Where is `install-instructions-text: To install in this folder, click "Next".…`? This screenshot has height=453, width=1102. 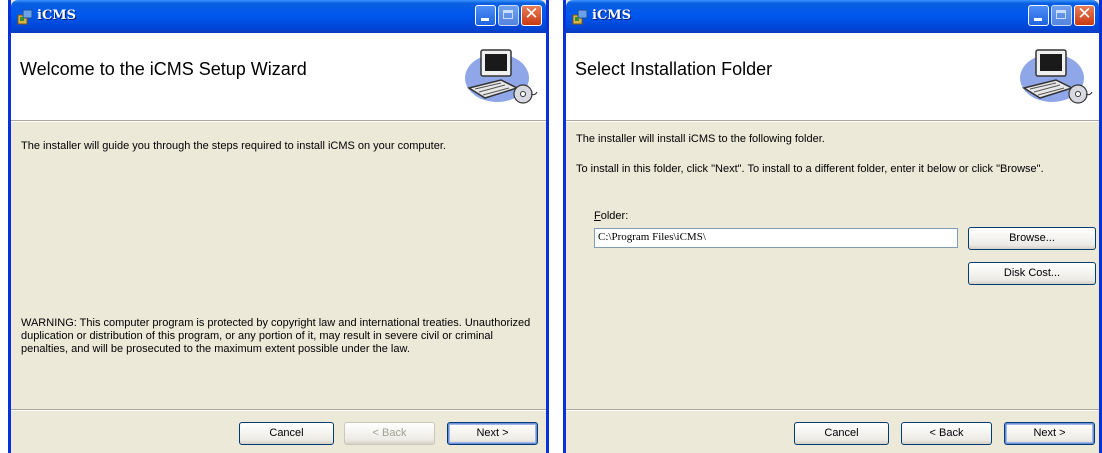 install-instructions-text: To install in this folder, click "Next".… is located at coordinates (810, 169).